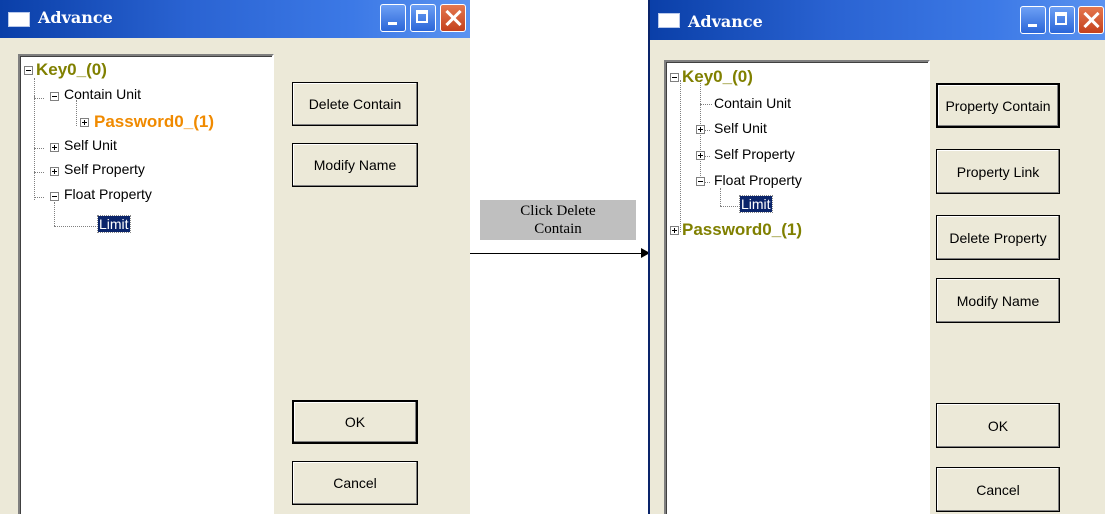 This screenshot has width=1105, height=514. I want to click on step-annotation: Click Delete Contain, so click(558, 220).